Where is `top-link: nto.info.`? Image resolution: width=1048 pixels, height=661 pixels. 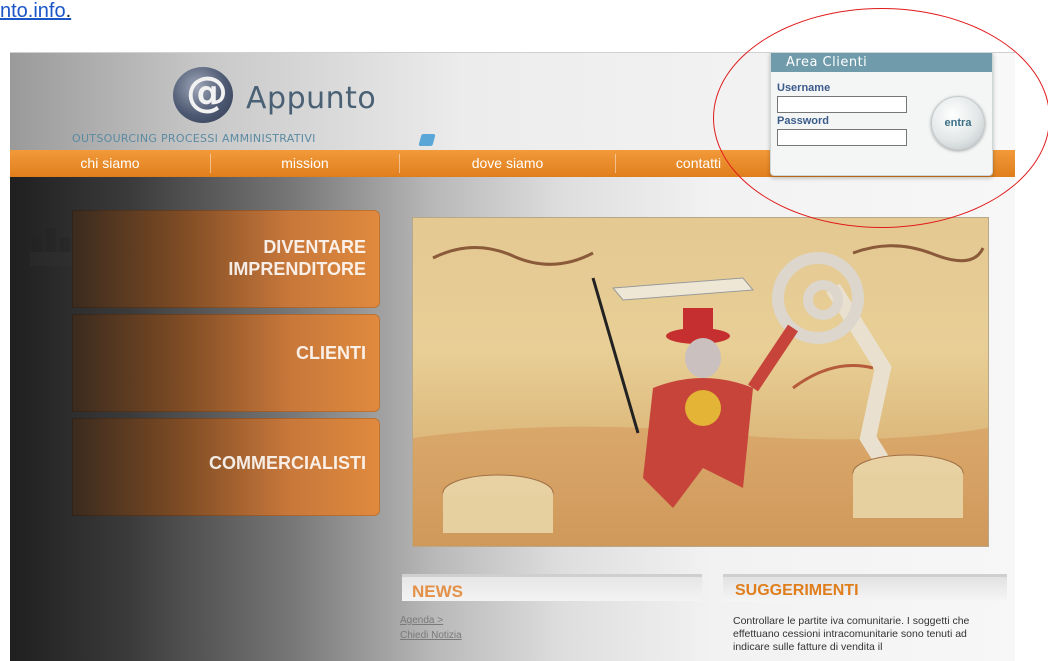
top-link: nto.info. is located at coordinates (35, 11).